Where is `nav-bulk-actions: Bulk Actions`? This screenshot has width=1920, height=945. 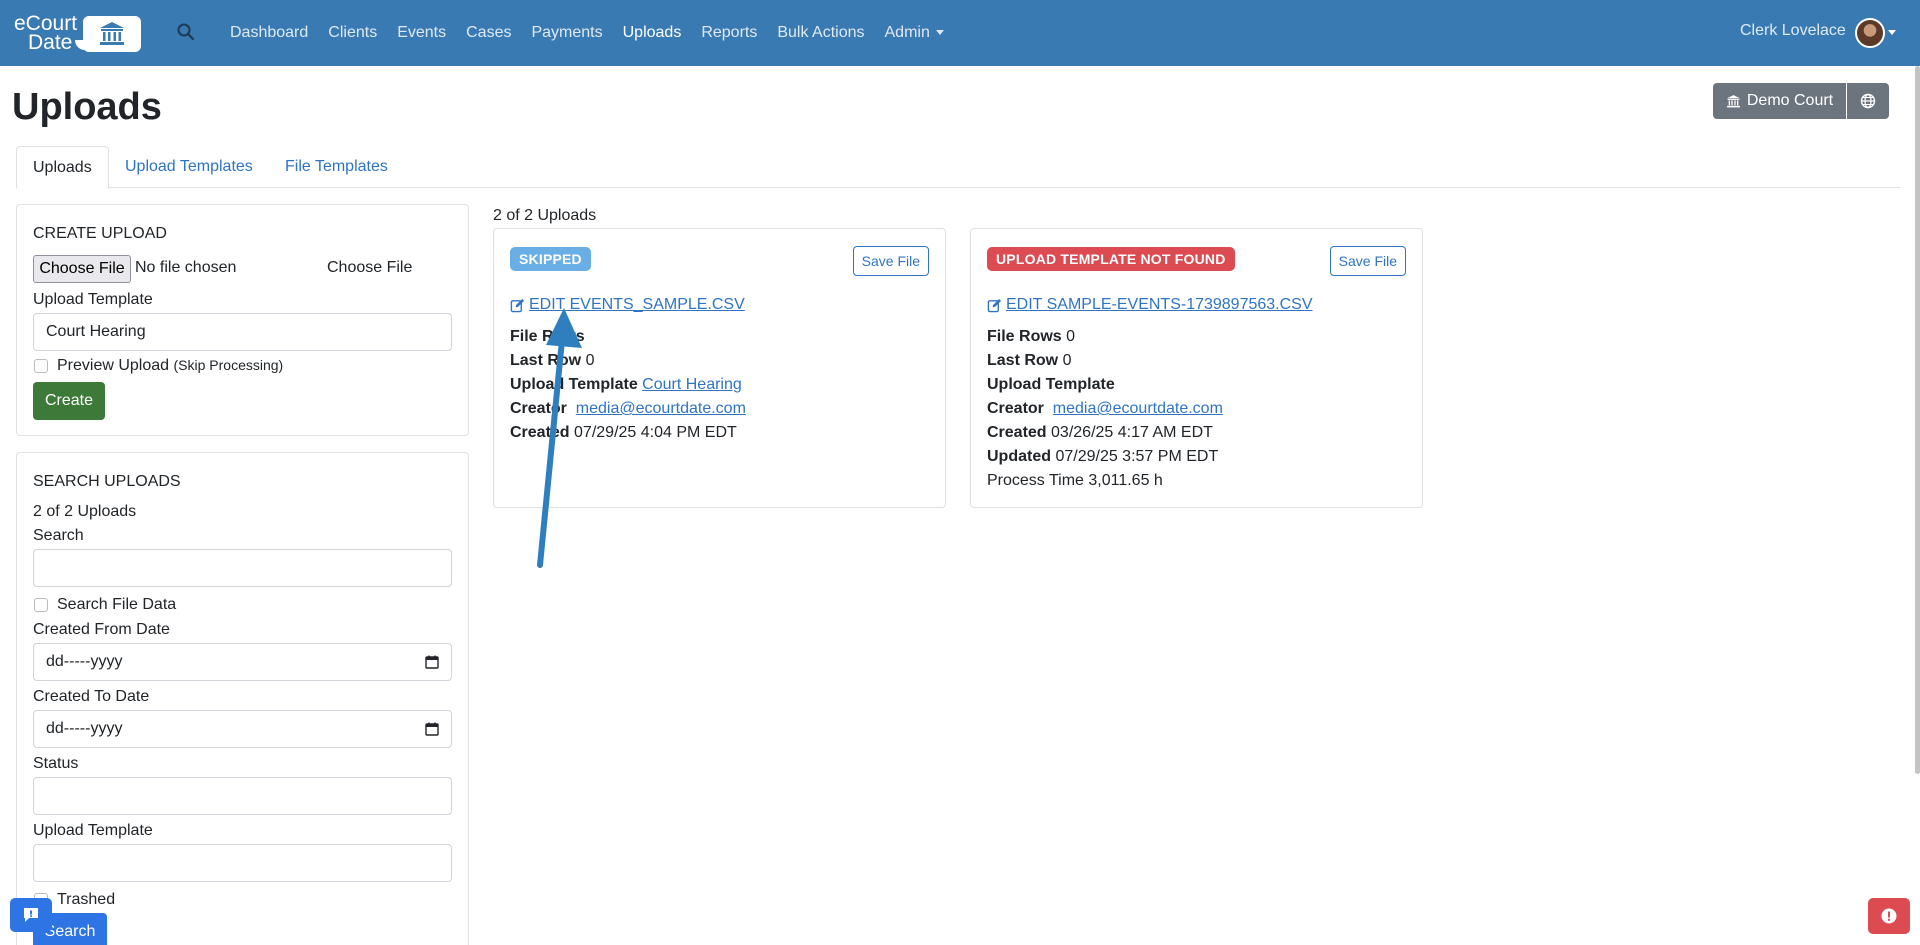 nav-bulk-actions: Bulk Actions is located at coordinates (820, 33).